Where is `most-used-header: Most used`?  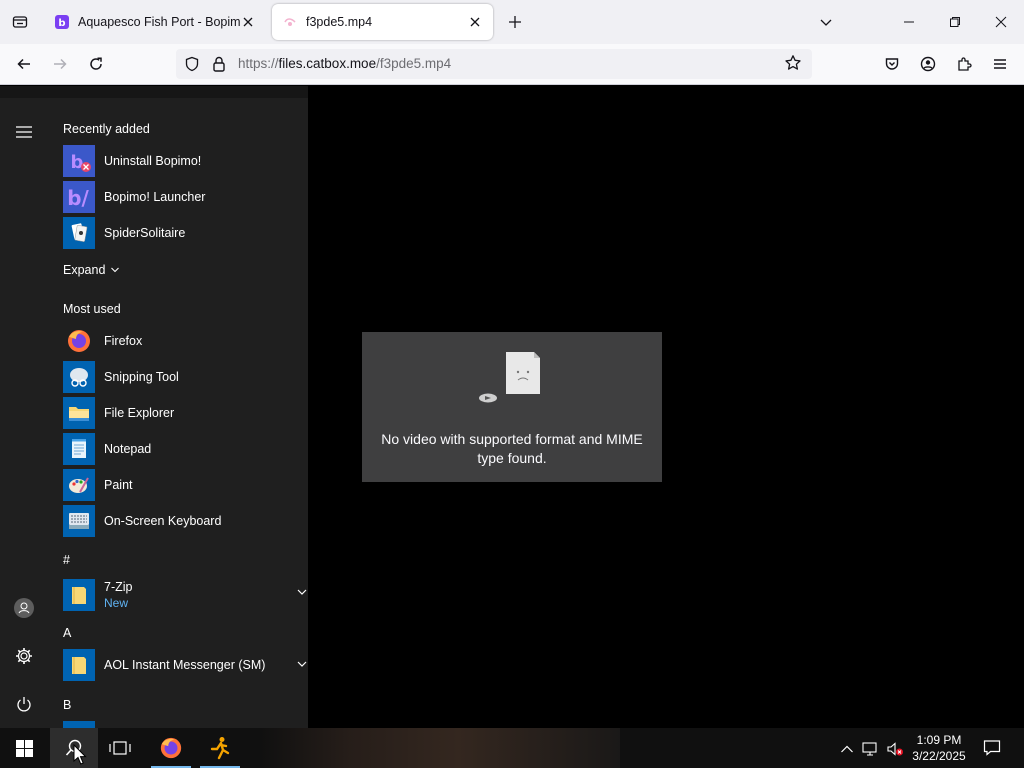 most-used-header: Most used is located at coordinates (92, 309).